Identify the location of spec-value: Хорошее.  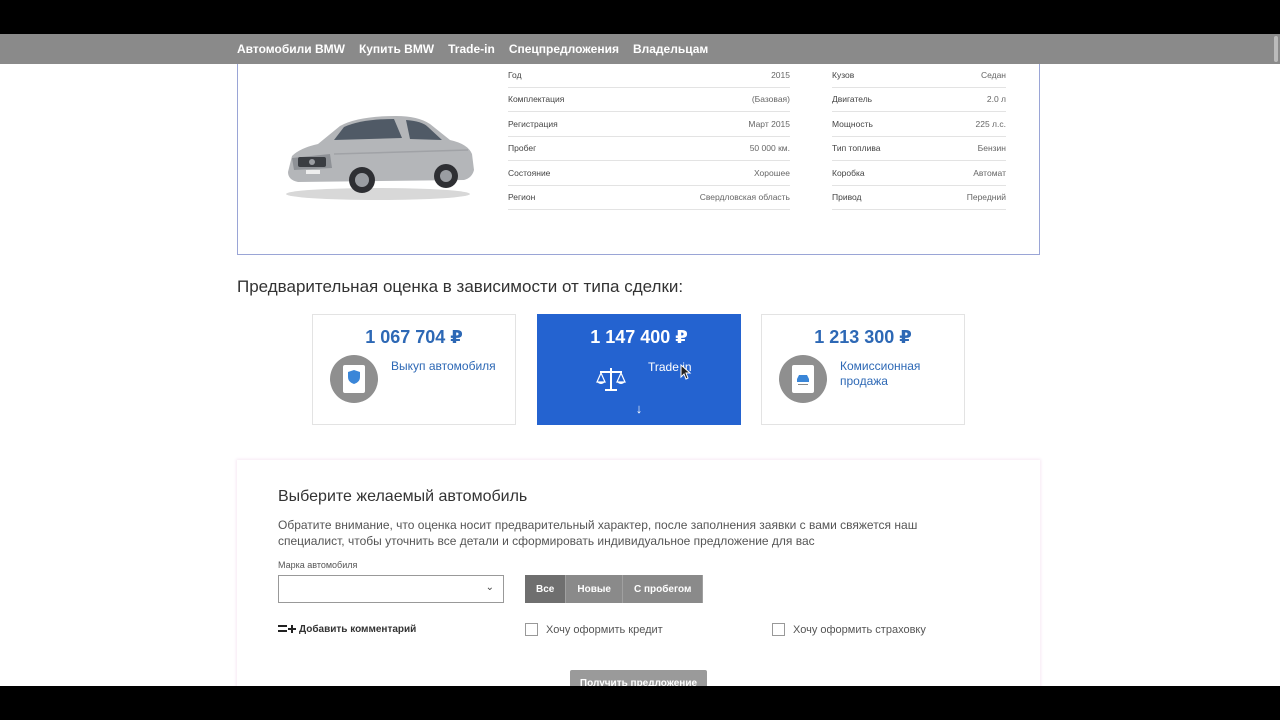
(771, 172).